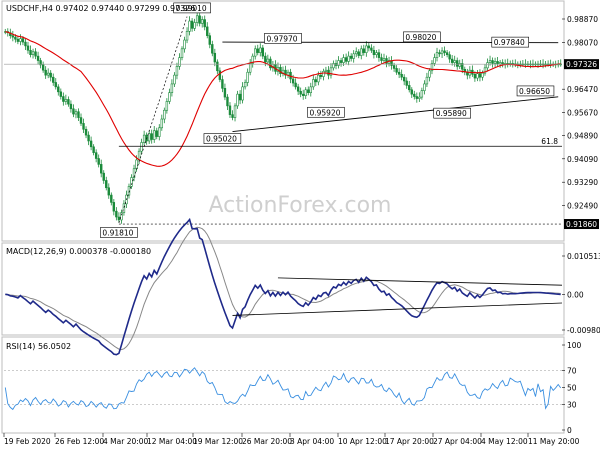  What do you see at coordinates (549, 141) in the screenshot?
I see `fib-level-label: 61.8` at bounding box center [549, 141].